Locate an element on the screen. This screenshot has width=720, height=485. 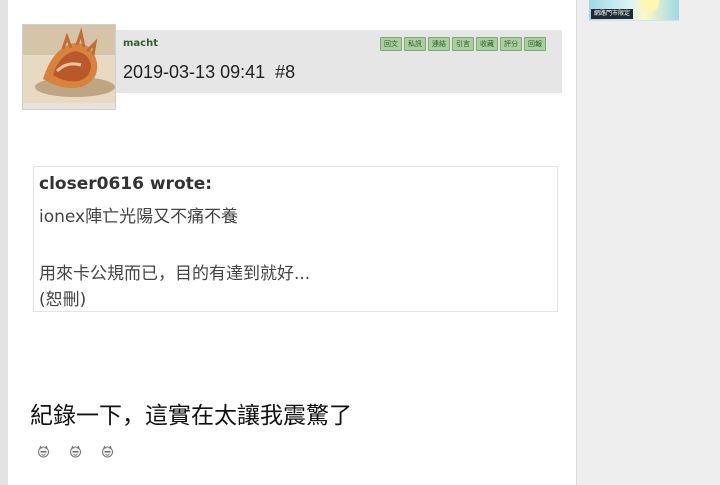
quote-line: (恕刪) is located at coordinates (63, 300).